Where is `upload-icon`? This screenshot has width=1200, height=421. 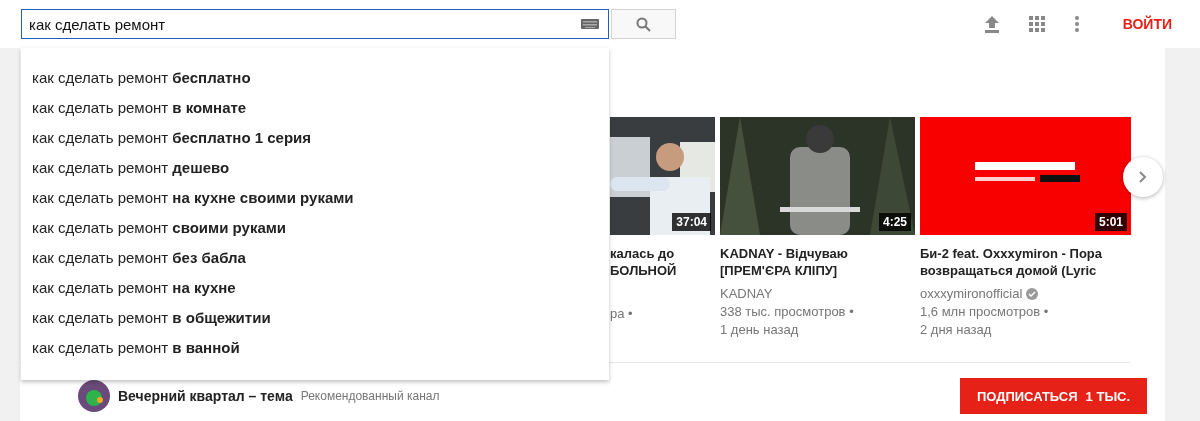 upload-icon is located at coordinates (991, 24).